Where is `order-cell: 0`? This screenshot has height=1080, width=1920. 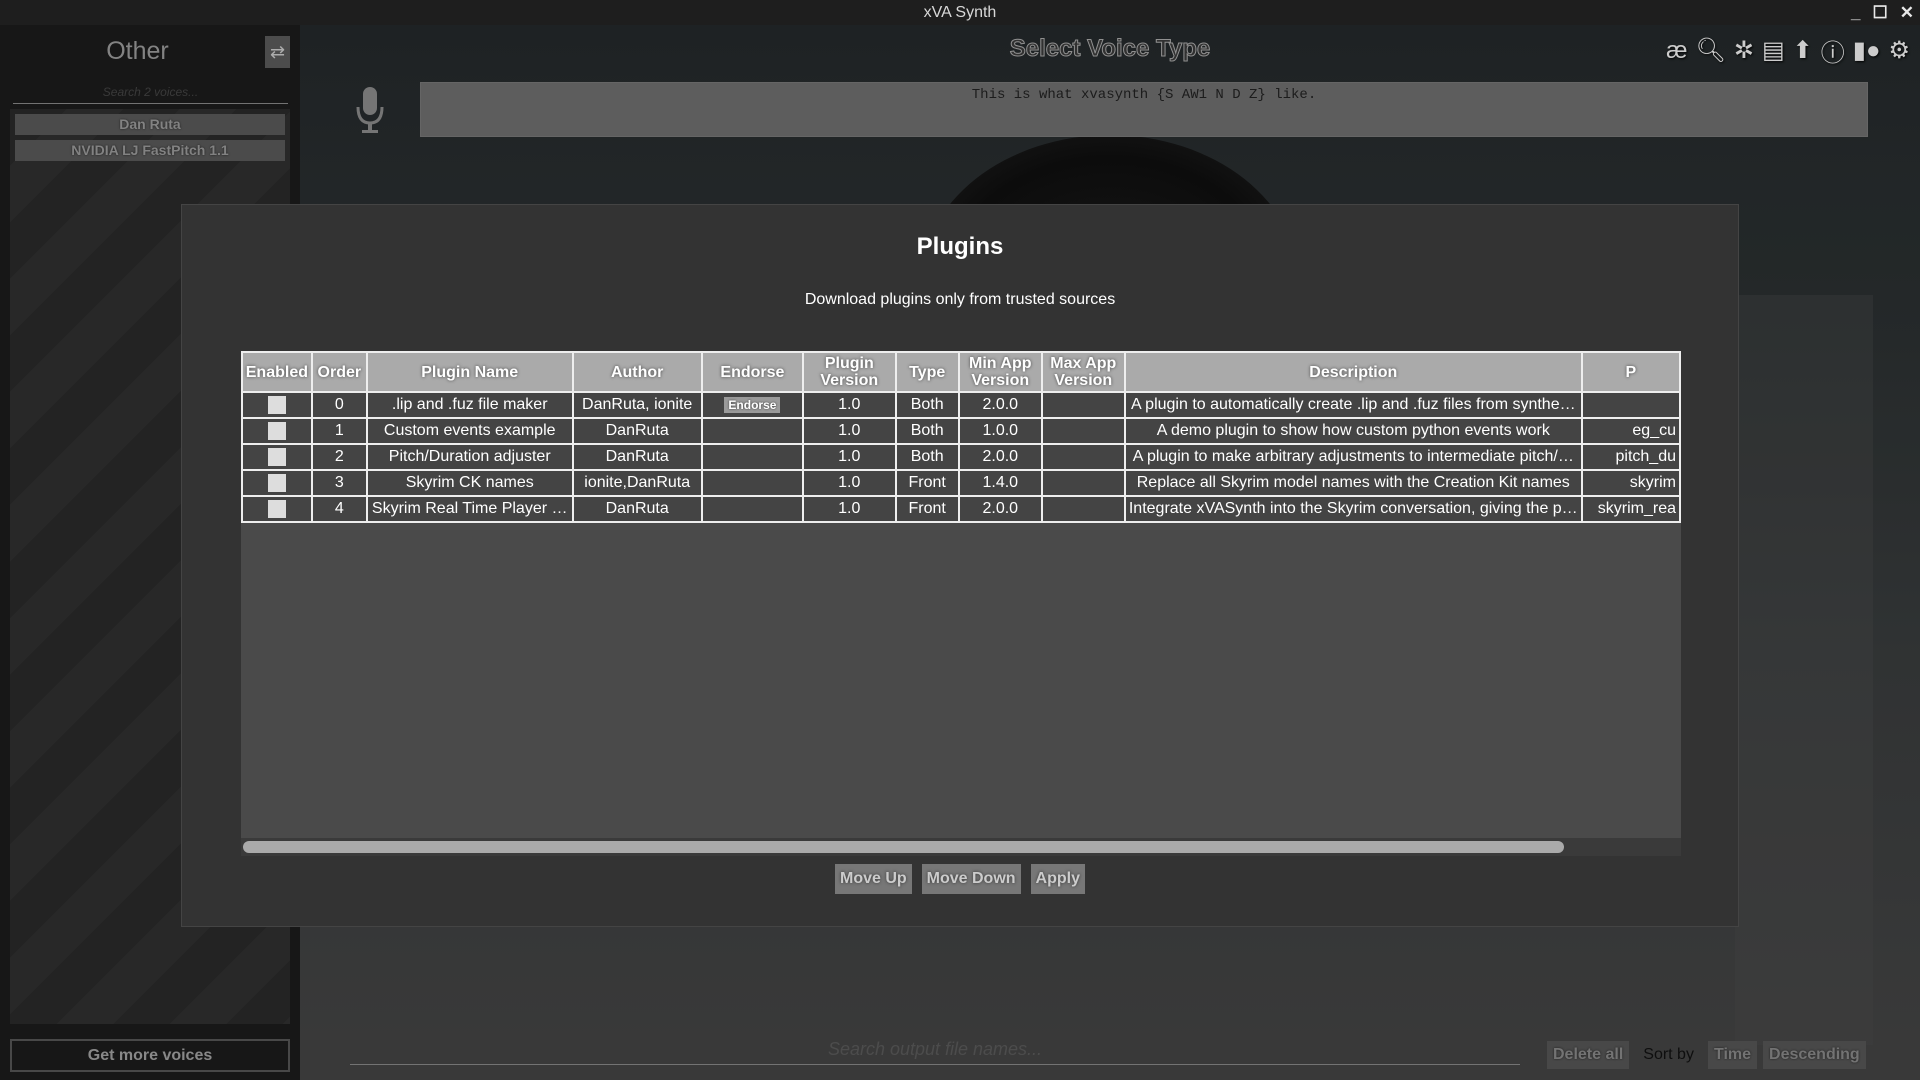 order-cell: 0 is located at coordinates (339, 405).